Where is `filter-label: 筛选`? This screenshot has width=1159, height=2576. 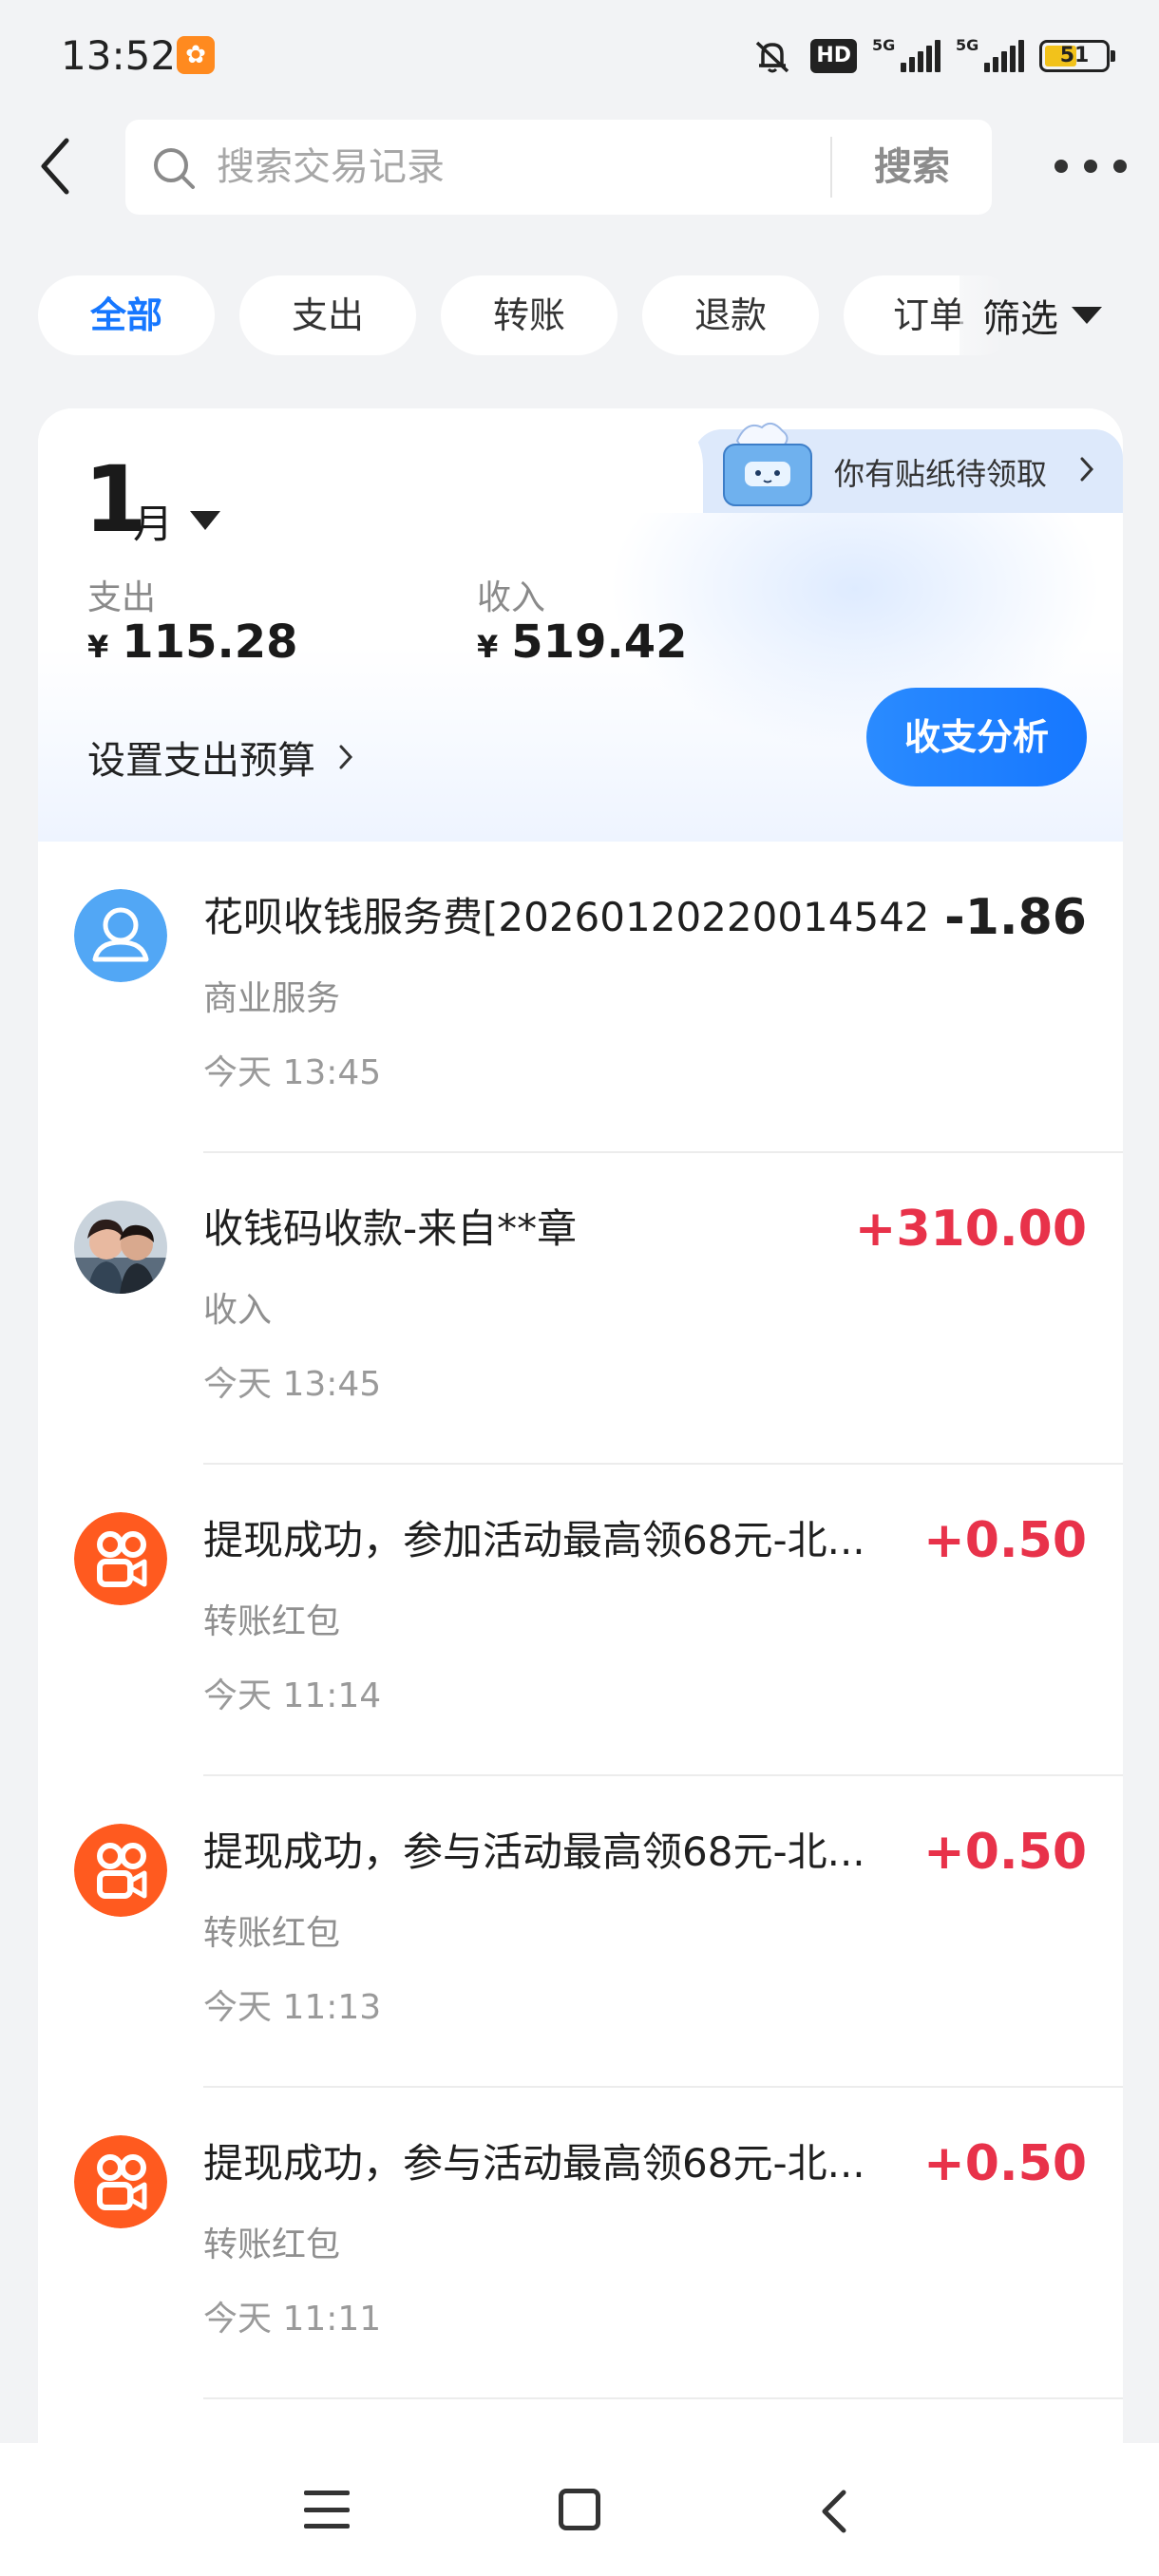
filter-label: 筛选 is located at coordinates (1020, 319).